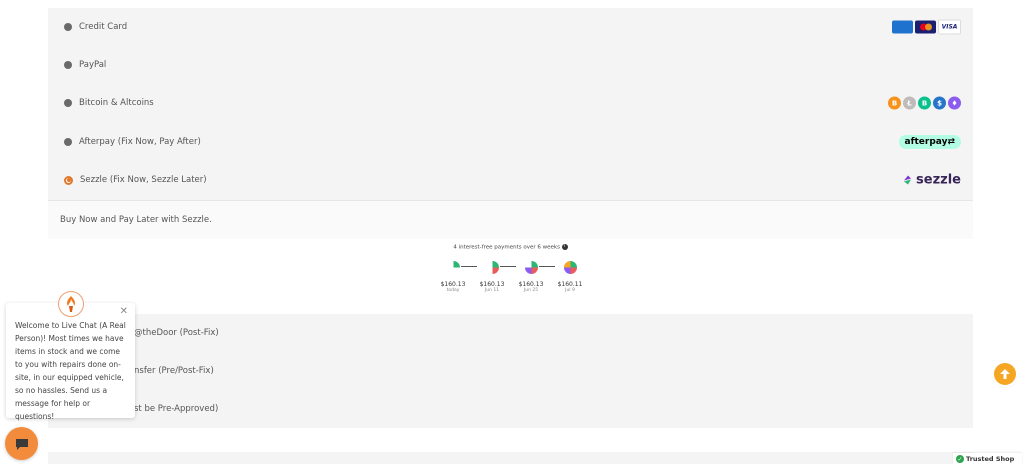 The width and height of the screenshot is (1024, 465). I want to click on scroll-to-top-button, so click(1005, 374).